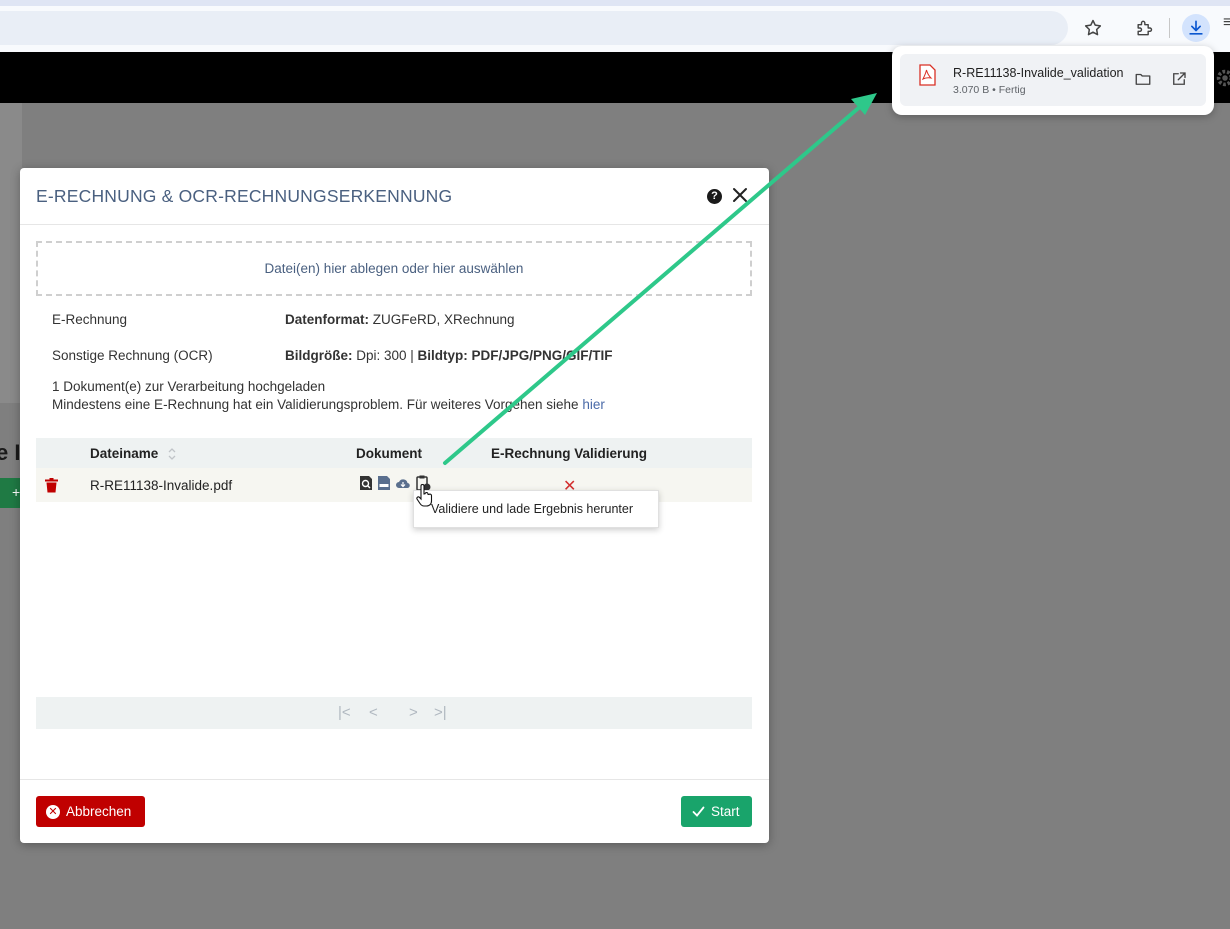 The image size is (1230, 929). Describe the element at coordinates (366, 483) in the screenshot. I see `preview-icon` at that location.